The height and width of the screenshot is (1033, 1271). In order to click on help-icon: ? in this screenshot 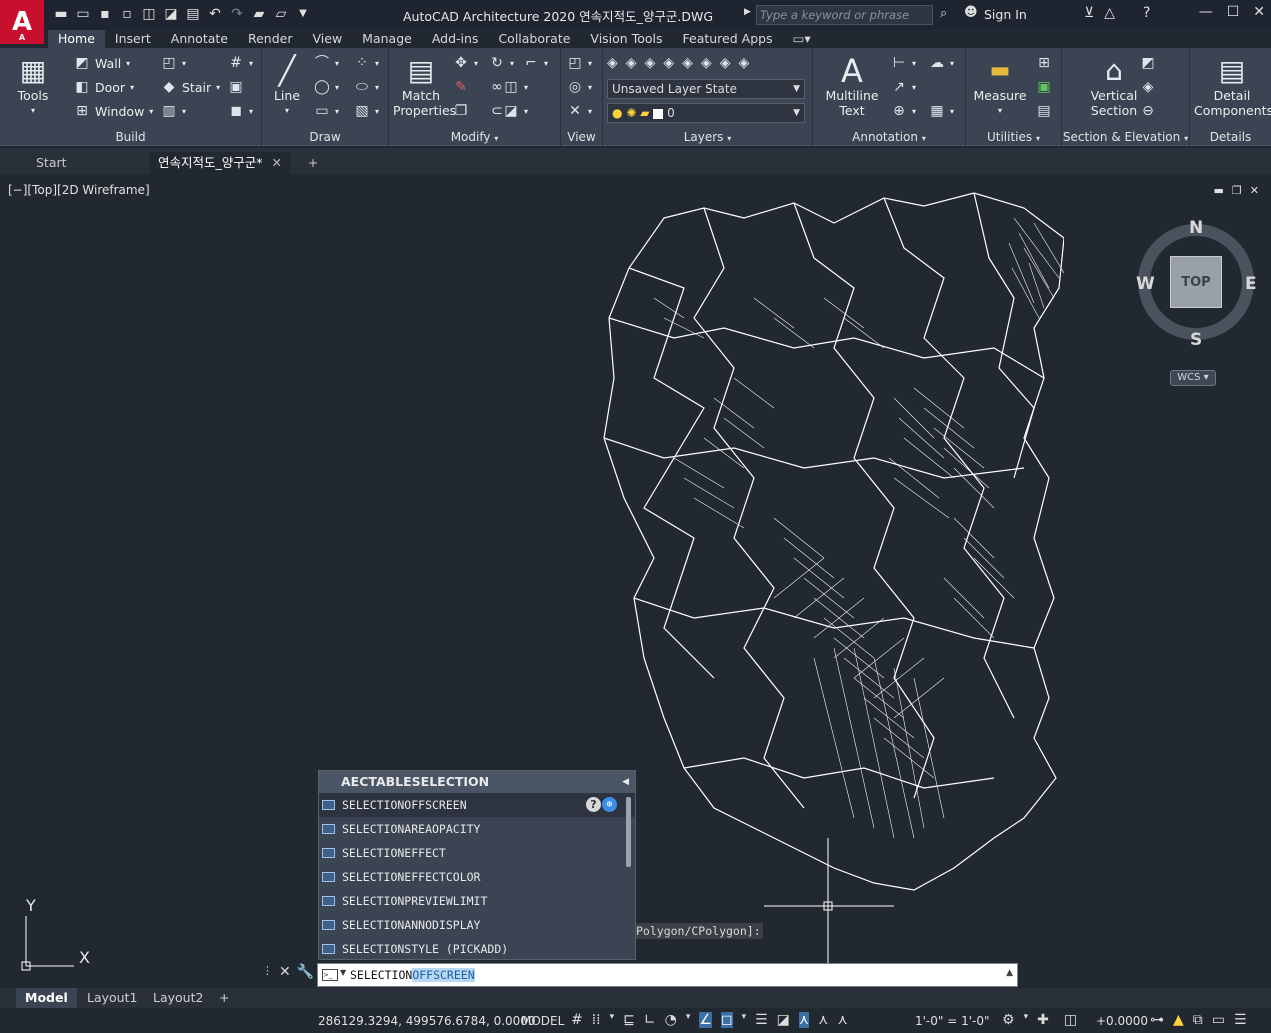, I will do `click(1146, 13)`.